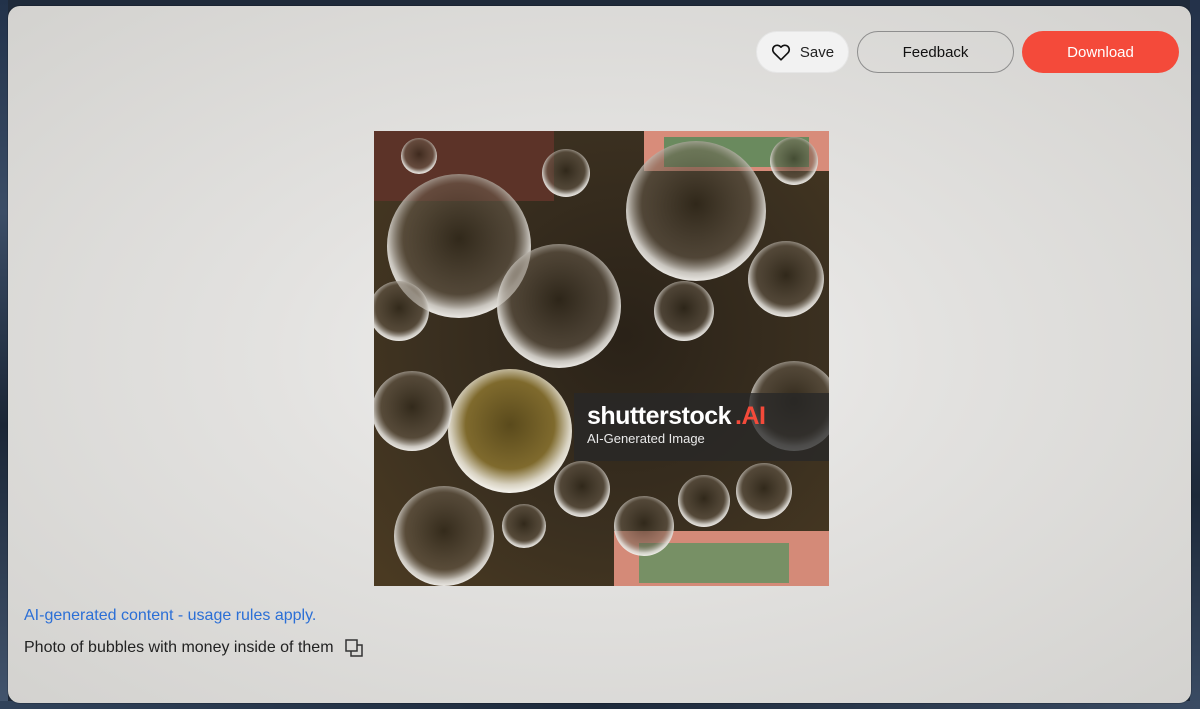 The height and width of the screenshot is (709, 1200). I want to click on download-button: Download, so click(1100, 52).